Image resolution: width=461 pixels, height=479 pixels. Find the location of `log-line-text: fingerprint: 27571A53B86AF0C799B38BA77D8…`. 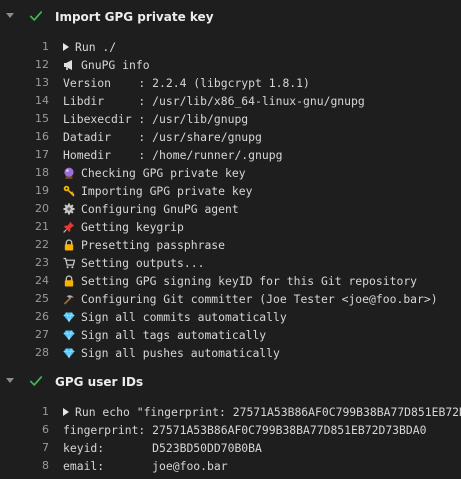

log-line-text: fingerprint: 27571A53B86AF0C799B38BA77D8… is located at coordinates (245, 430).